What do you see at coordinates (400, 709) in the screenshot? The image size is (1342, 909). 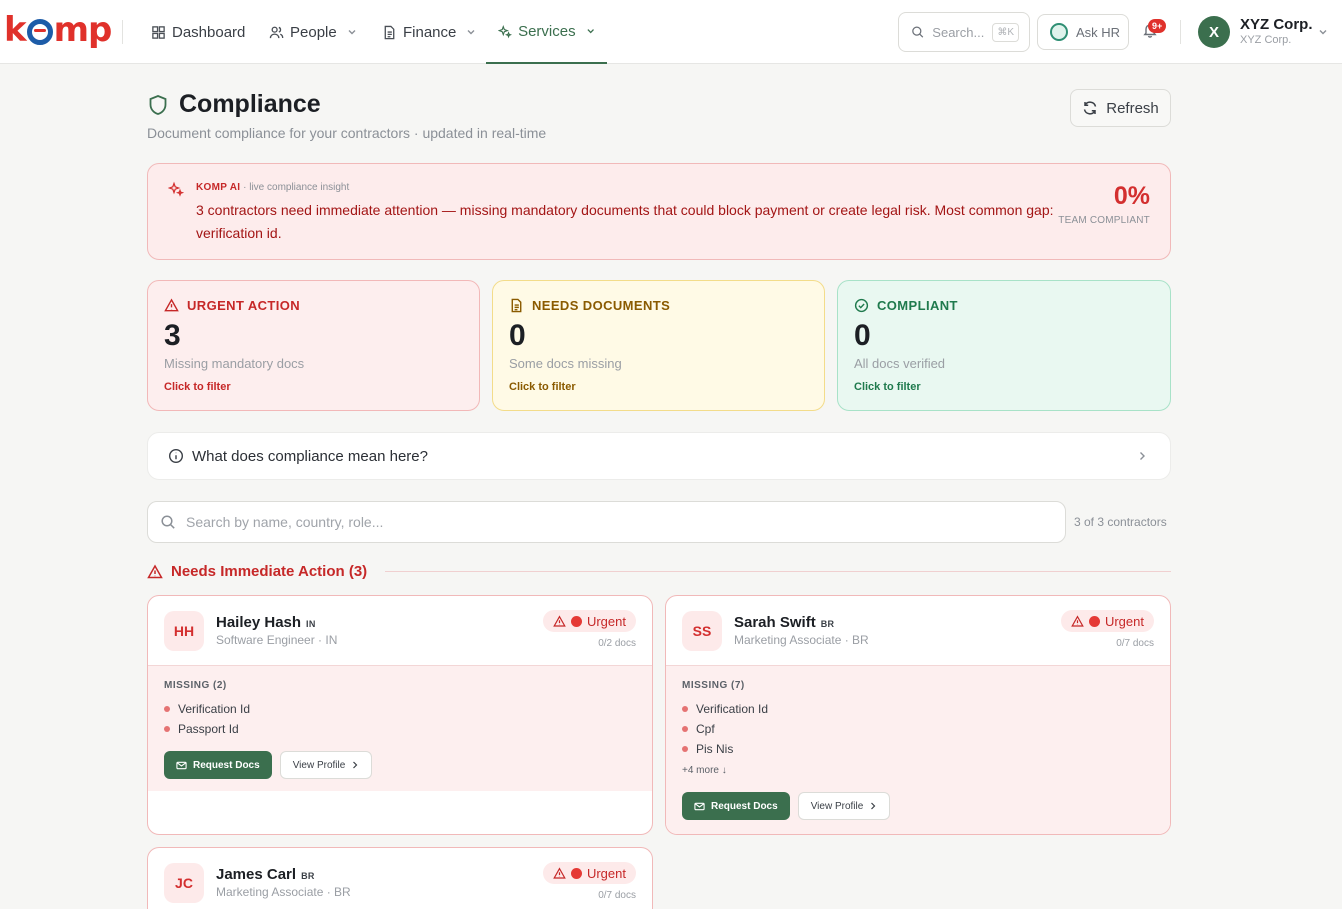 I see `missing-doc-item: Verification Id` at bounding box center [400, 709].